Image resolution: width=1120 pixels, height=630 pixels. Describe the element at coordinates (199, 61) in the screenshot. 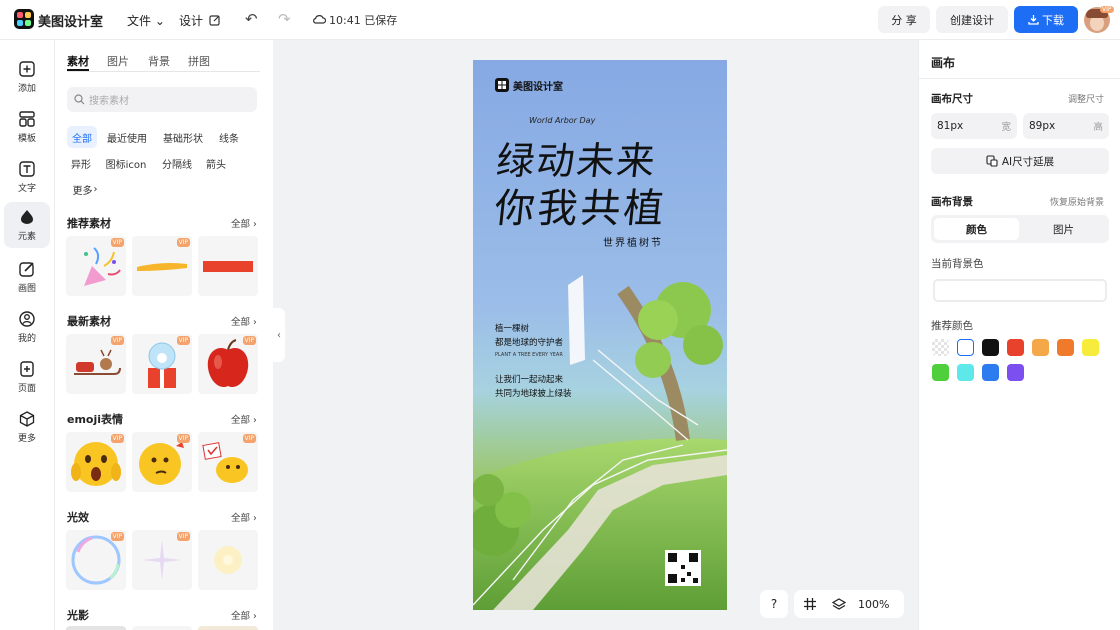

I see `tab-collage: 拼图` at that location.